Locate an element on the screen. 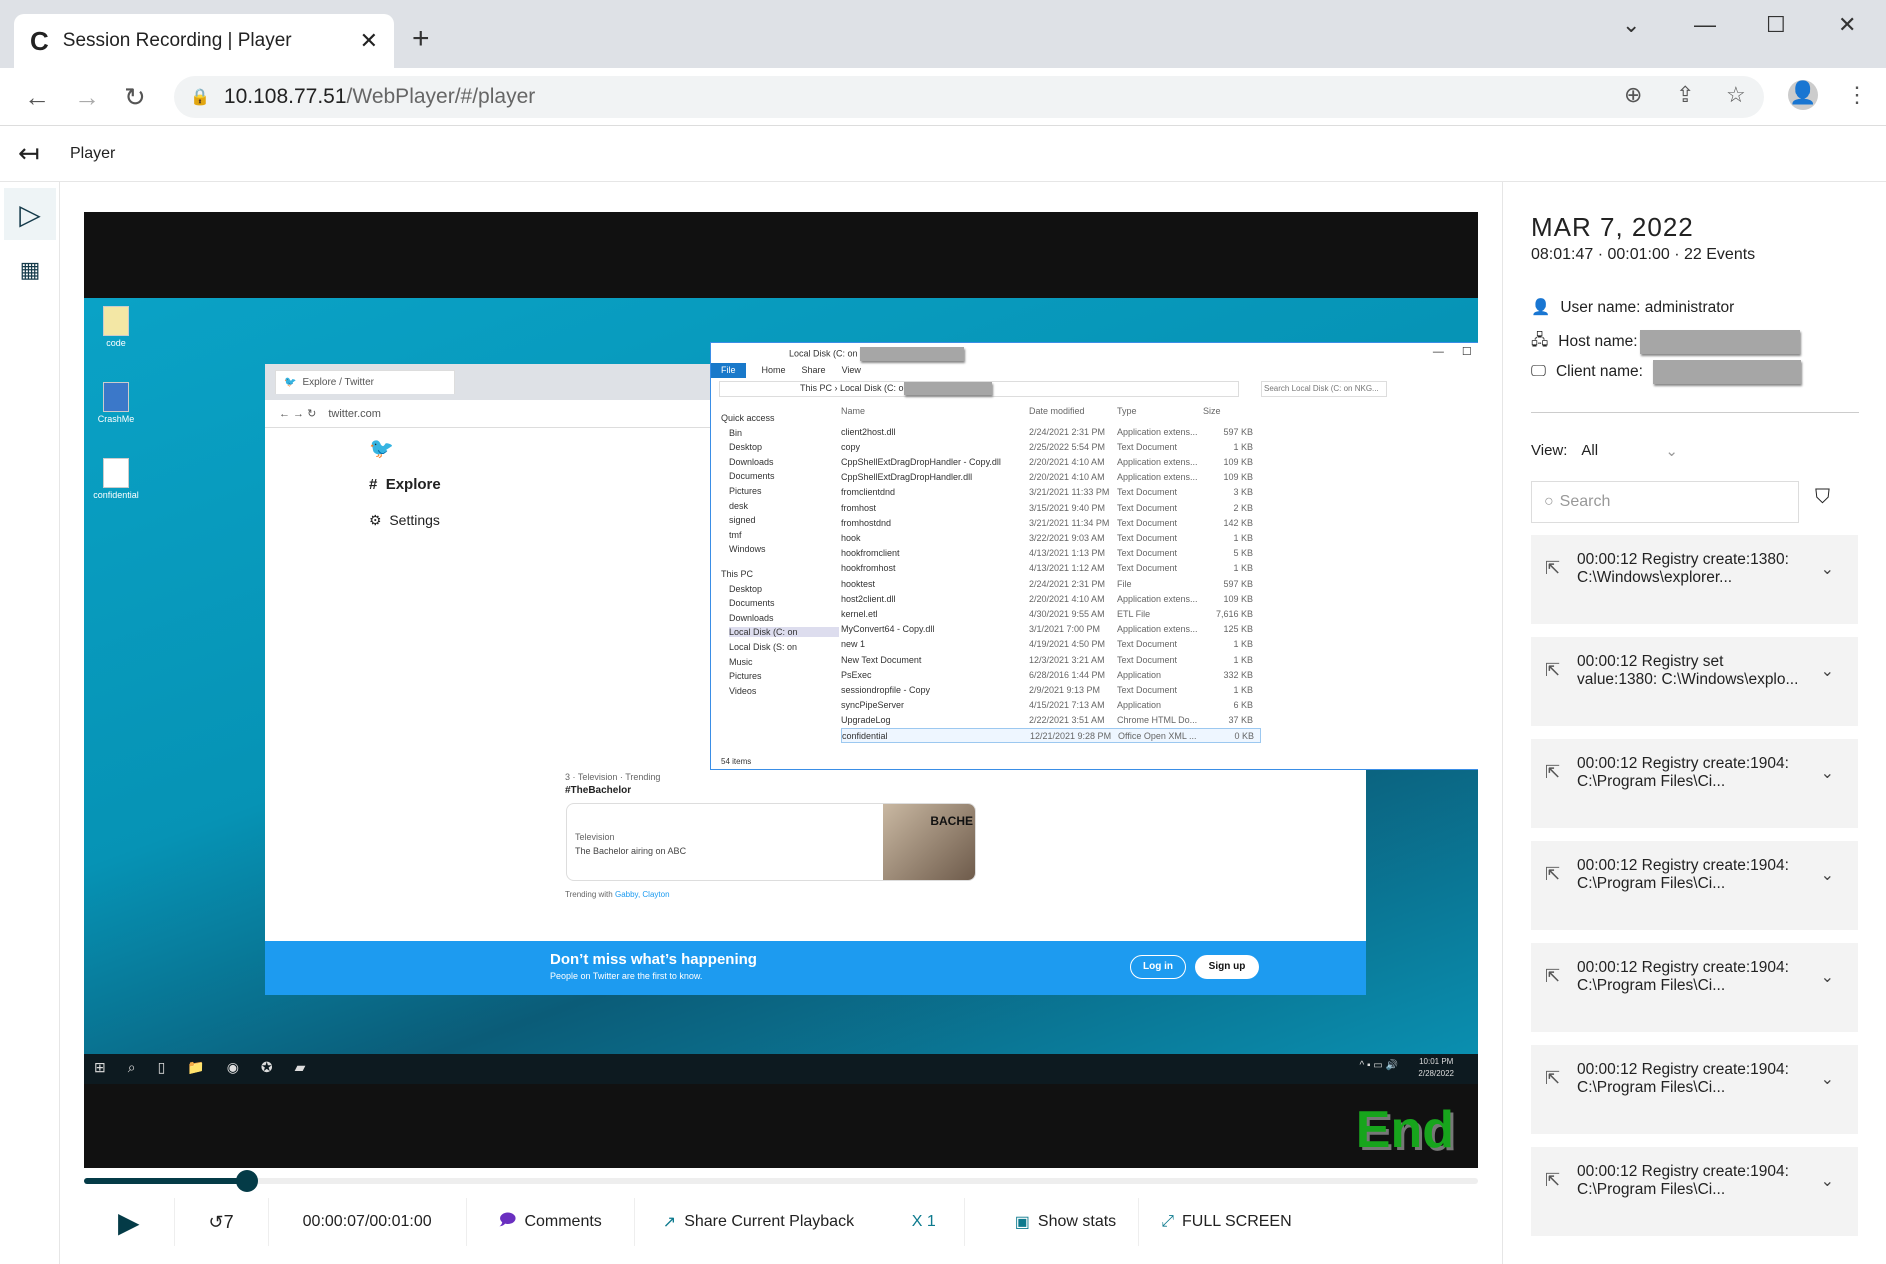 The height and width of the screenshot is (1264, 1886). forward-icon: → is located at coordinates (87, 97).